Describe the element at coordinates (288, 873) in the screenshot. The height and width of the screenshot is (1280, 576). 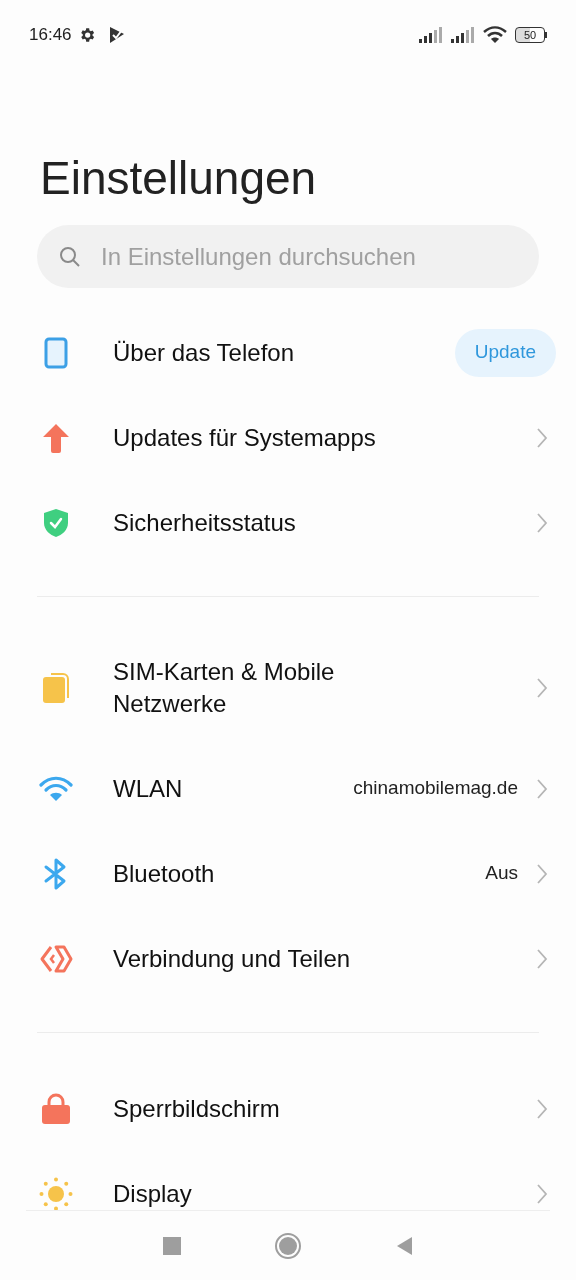
I see `settings-item: Bluetooth Aus` at that location.